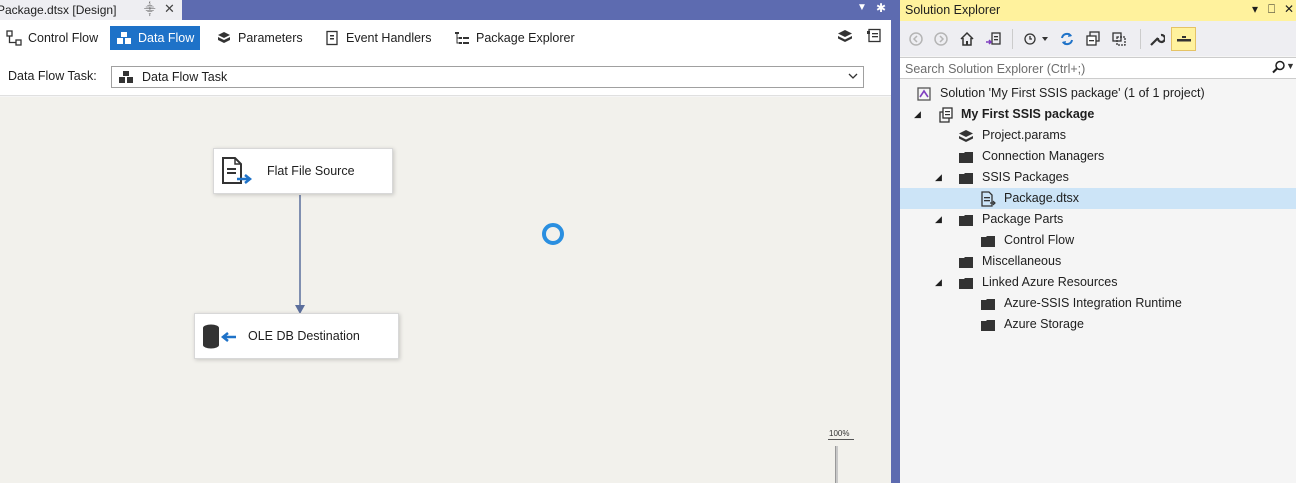 This screenshot has height=483, width=1296. What do you see at coordinates (237, 173) in the screenshot?
I see `flat-file-source-icon` at bounding box center [237, 173].